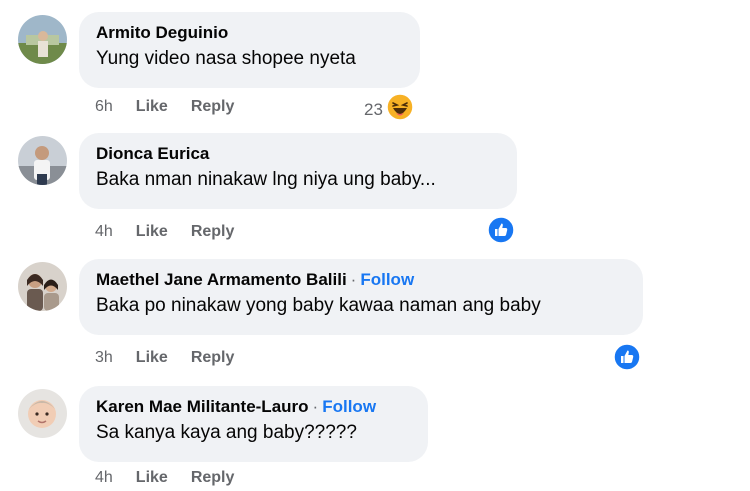  I want to click on commenter-name: Armito Deguinio, so click(162, 32).